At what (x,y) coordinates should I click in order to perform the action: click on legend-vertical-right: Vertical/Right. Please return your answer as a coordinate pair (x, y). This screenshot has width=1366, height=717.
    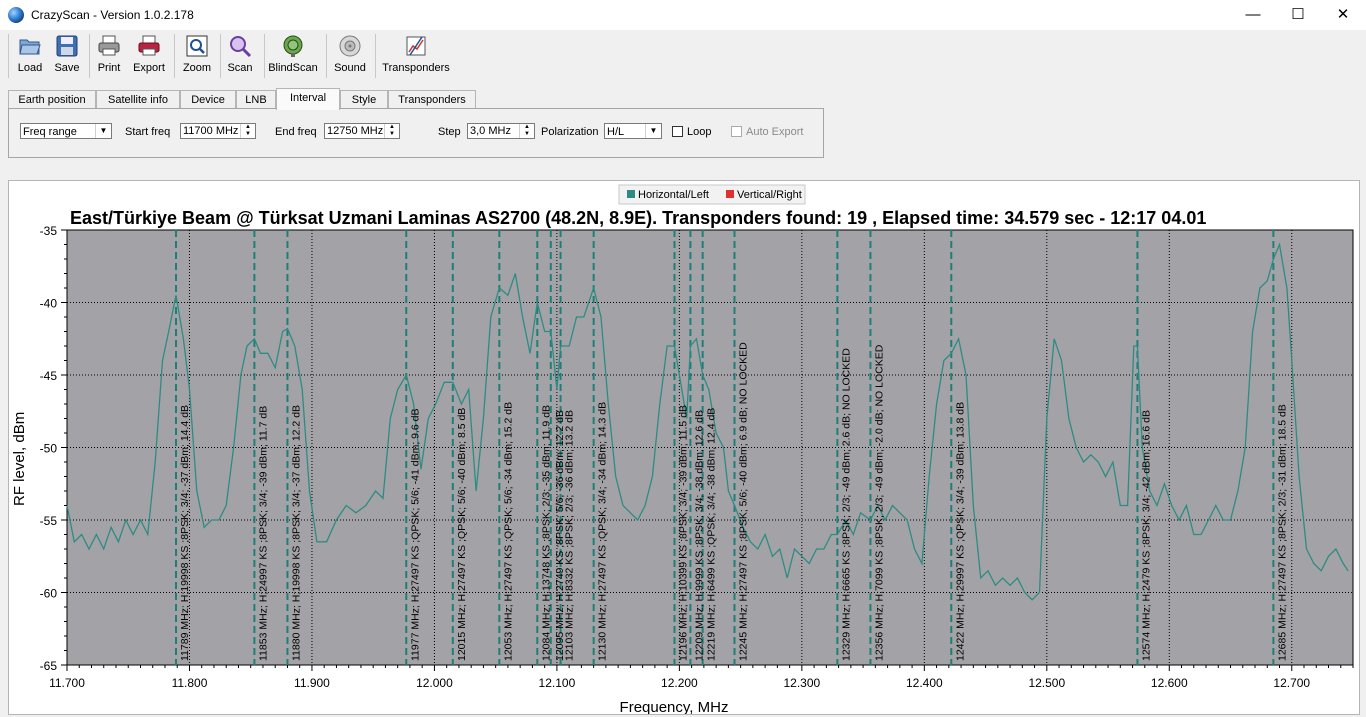
    Looking at the image, I should click on (769, 195).